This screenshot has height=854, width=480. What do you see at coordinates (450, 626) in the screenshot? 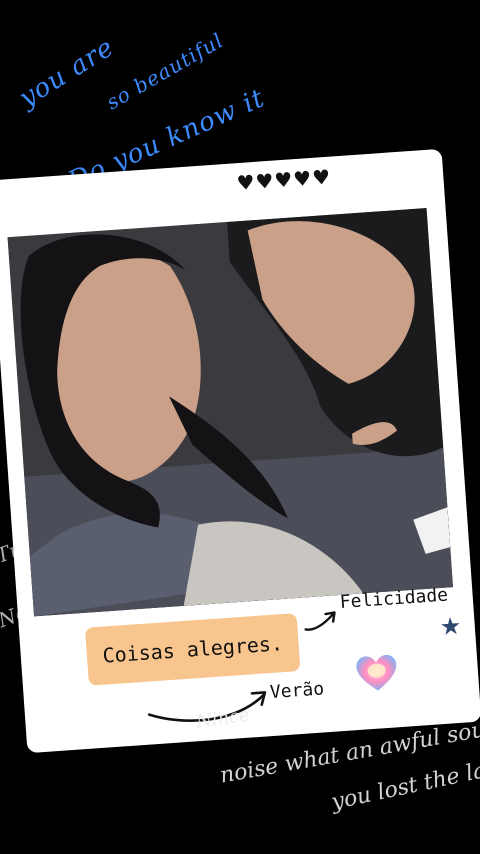
I see `star-icon: ★` at bounding box center [450, 626].